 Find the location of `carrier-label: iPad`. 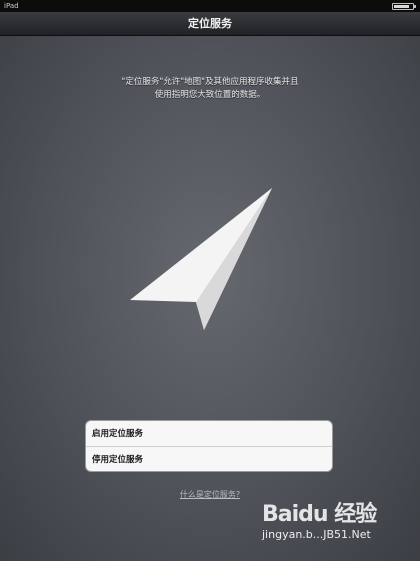

carrier-label: iPad is located at coordinates (11, 6).